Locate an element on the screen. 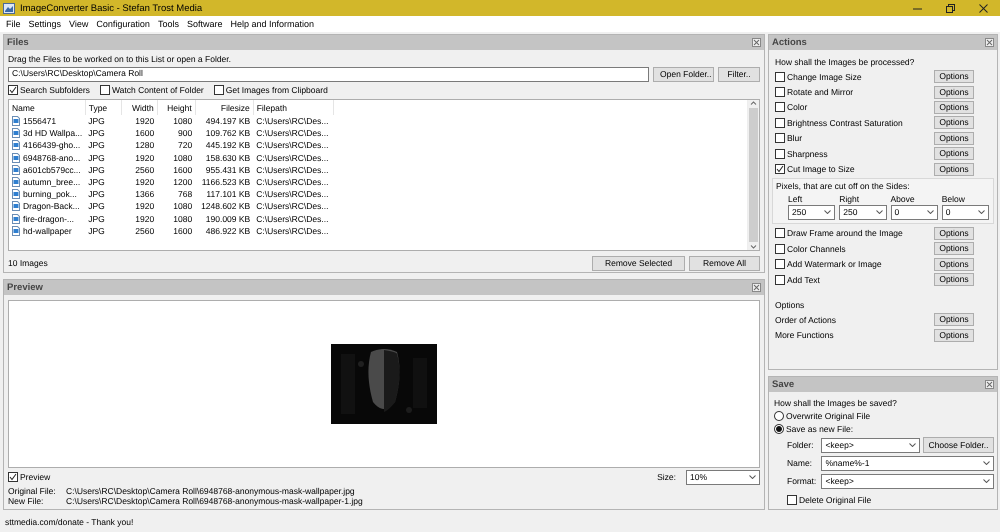 The image size is (1000, 532). menu-item: Help and Information is located at coordinates (272, 24).